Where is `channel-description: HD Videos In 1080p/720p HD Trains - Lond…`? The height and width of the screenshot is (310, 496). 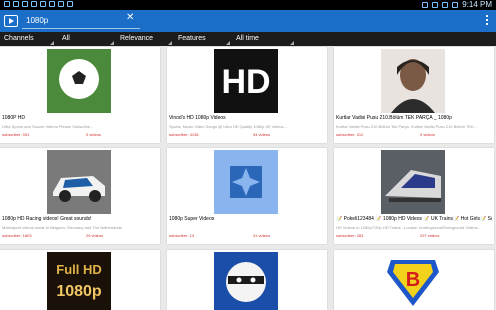
channel-description: HD Videos In 1080p/720p HD Trains - Lond… is located at coordinates (408, 227).